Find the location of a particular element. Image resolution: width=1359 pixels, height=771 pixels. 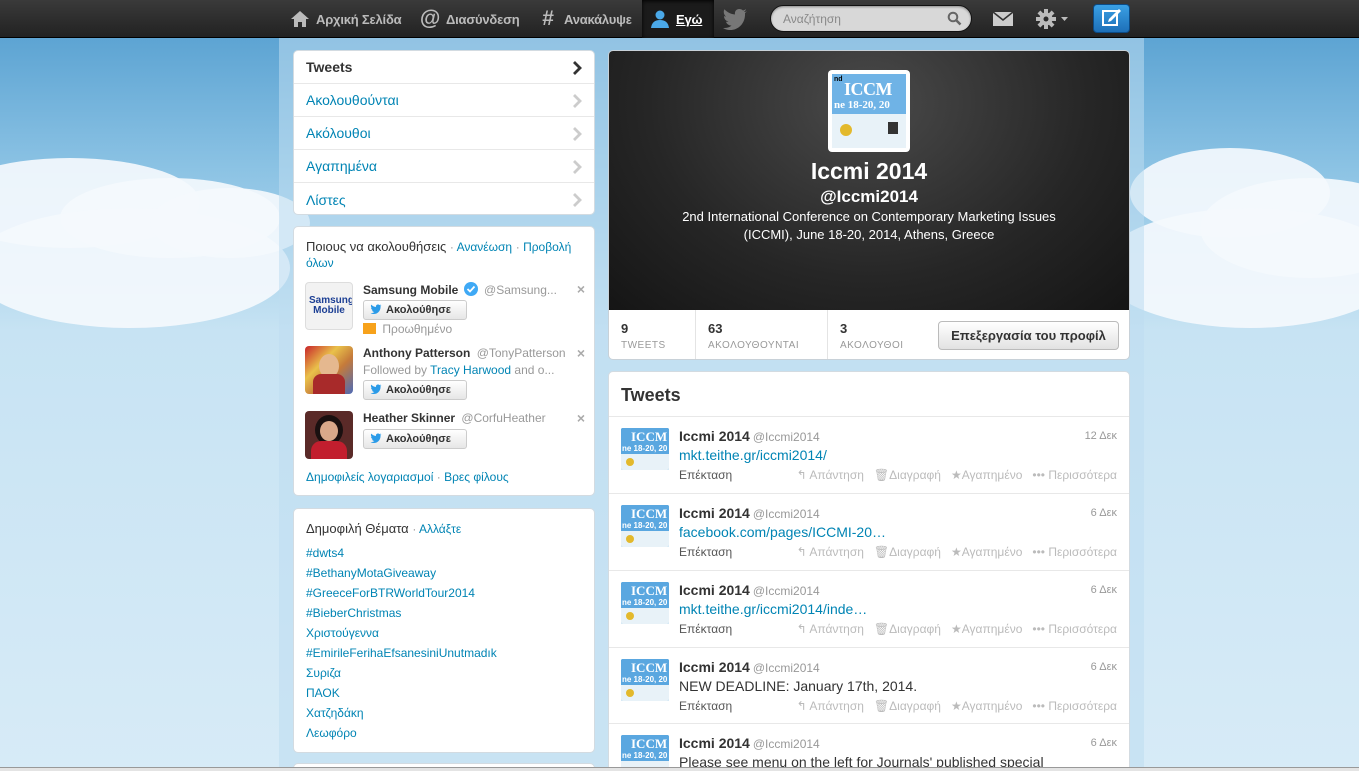

more-icon: ••• is located at coordinates (1040, 629).